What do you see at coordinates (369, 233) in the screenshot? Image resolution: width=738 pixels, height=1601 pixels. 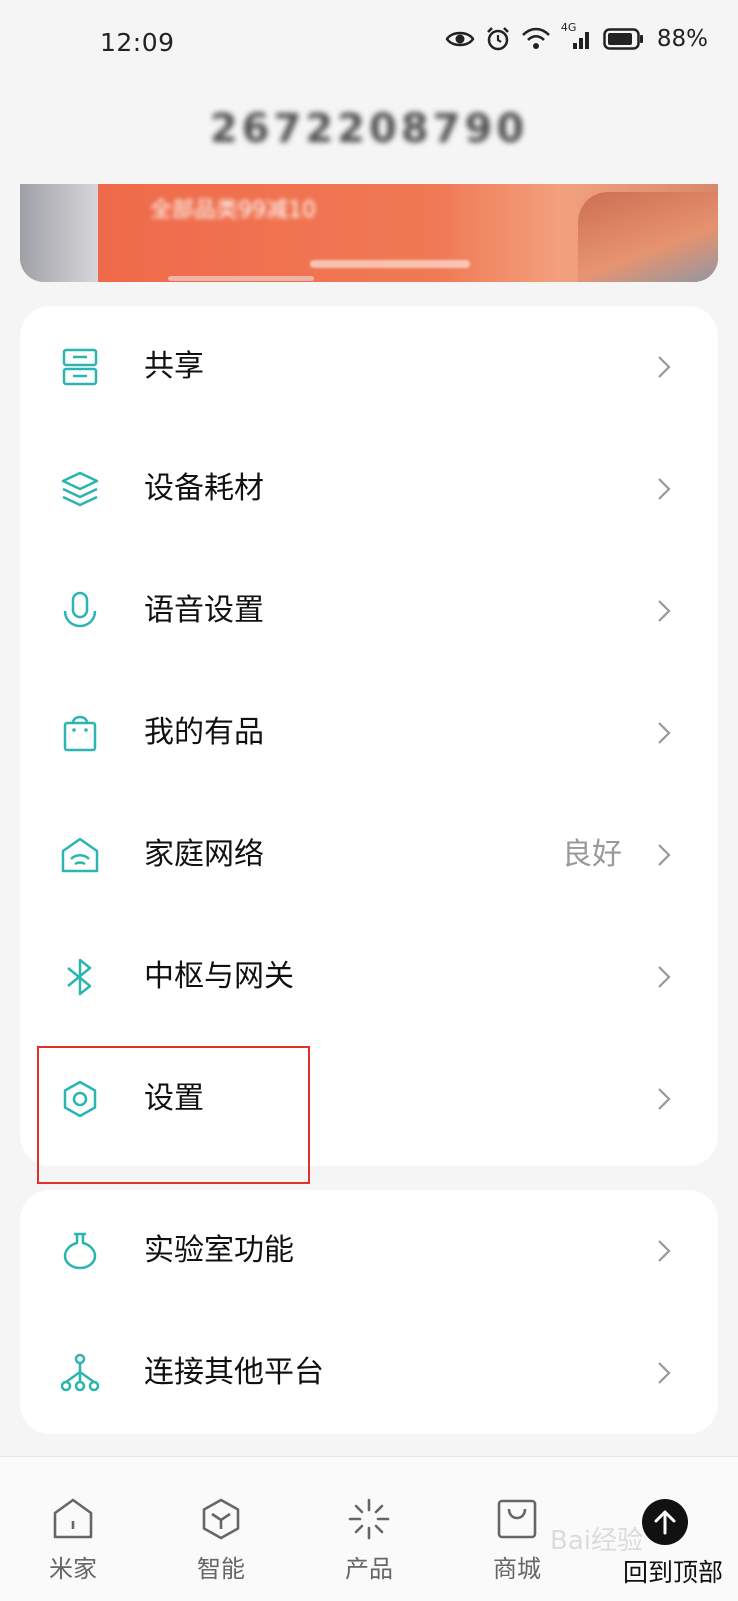 I see `promo-banner: 全部品类99减10` at bounding box center [369, 233].